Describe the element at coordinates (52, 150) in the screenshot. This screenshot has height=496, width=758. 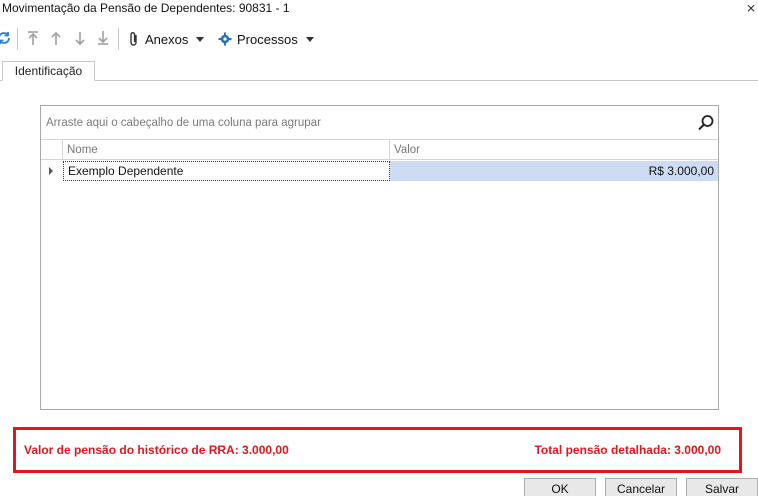
I see `row-indicator-header` at that location.